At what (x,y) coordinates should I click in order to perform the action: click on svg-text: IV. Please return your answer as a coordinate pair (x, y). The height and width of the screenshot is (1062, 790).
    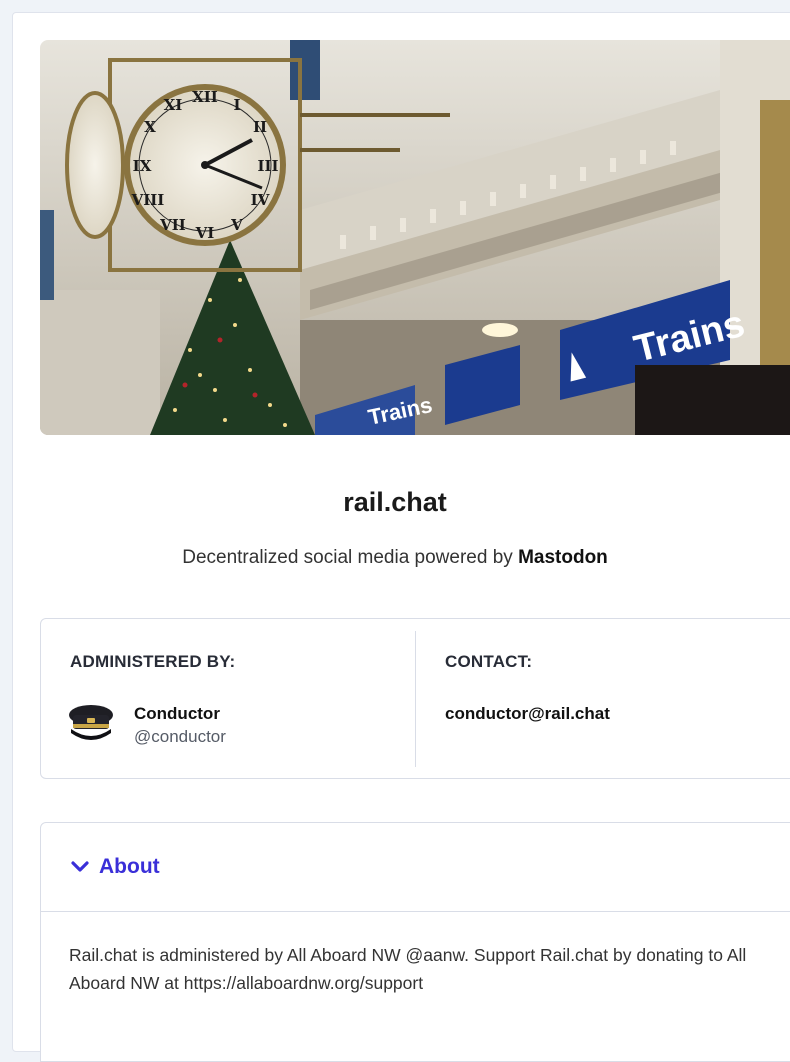
    Looking at the image, I should click on (260, 200).